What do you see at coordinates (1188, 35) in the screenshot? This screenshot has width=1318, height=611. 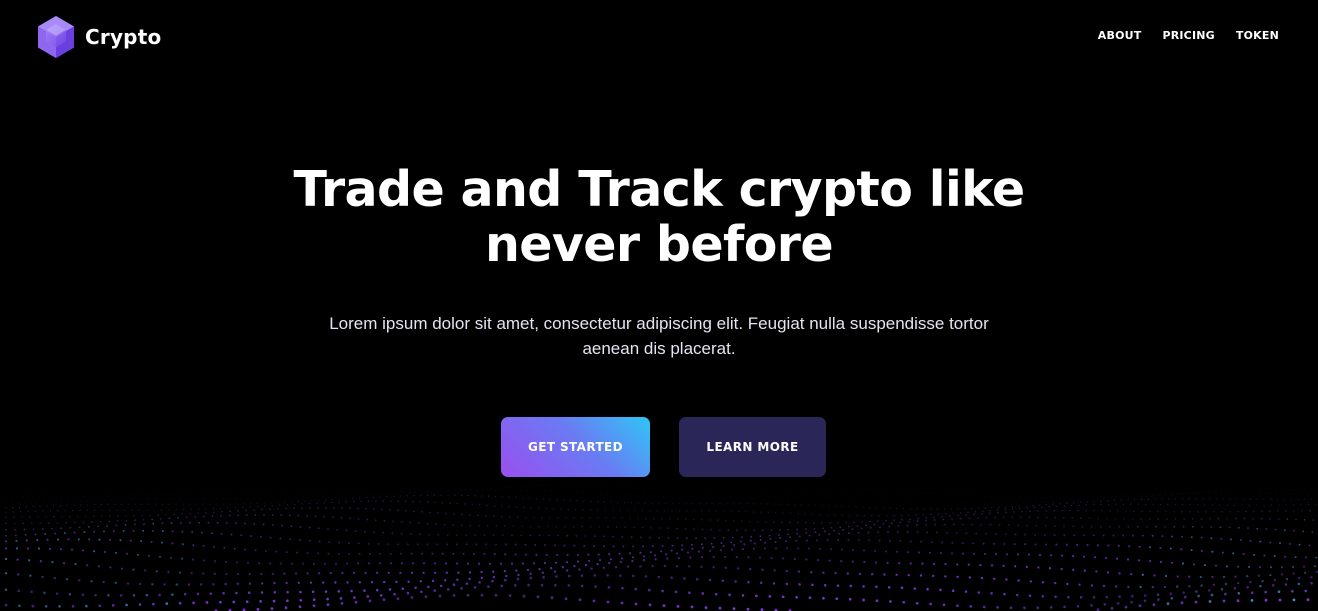 I see `nav-link-pricing: PRICING` at bounding box center [1188, 35].